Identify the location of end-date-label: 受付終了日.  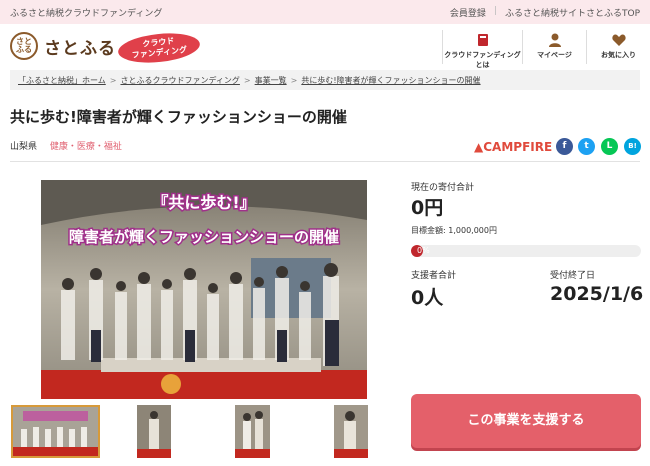
(573, 276).